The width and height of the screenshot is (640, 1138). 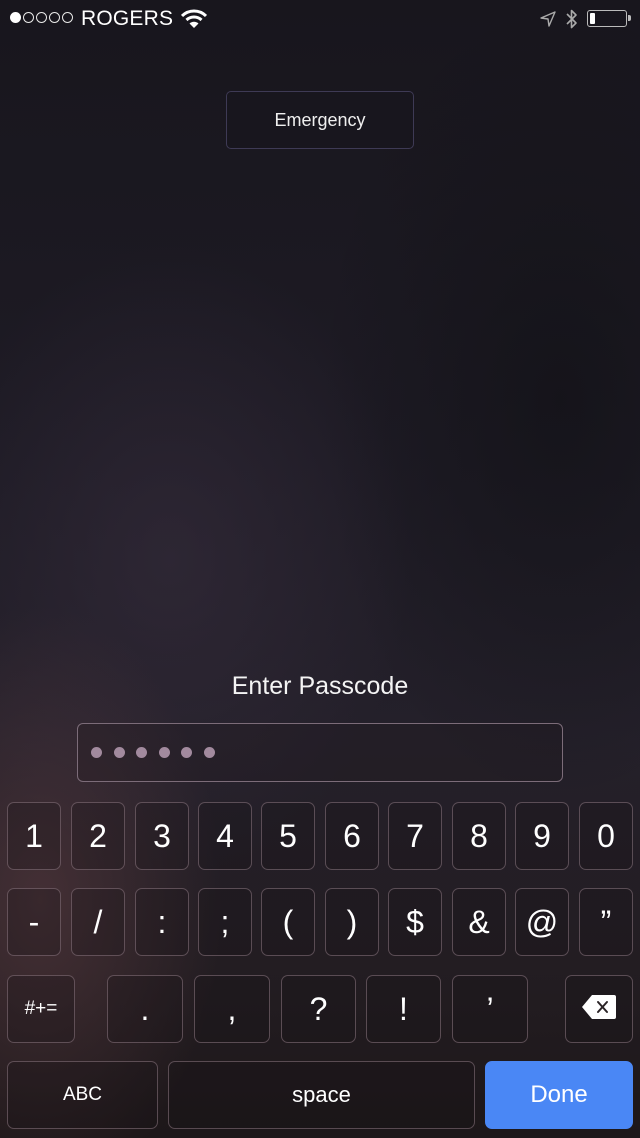 I want to click on digit-key-label: 9, so click(x=542, y=835).